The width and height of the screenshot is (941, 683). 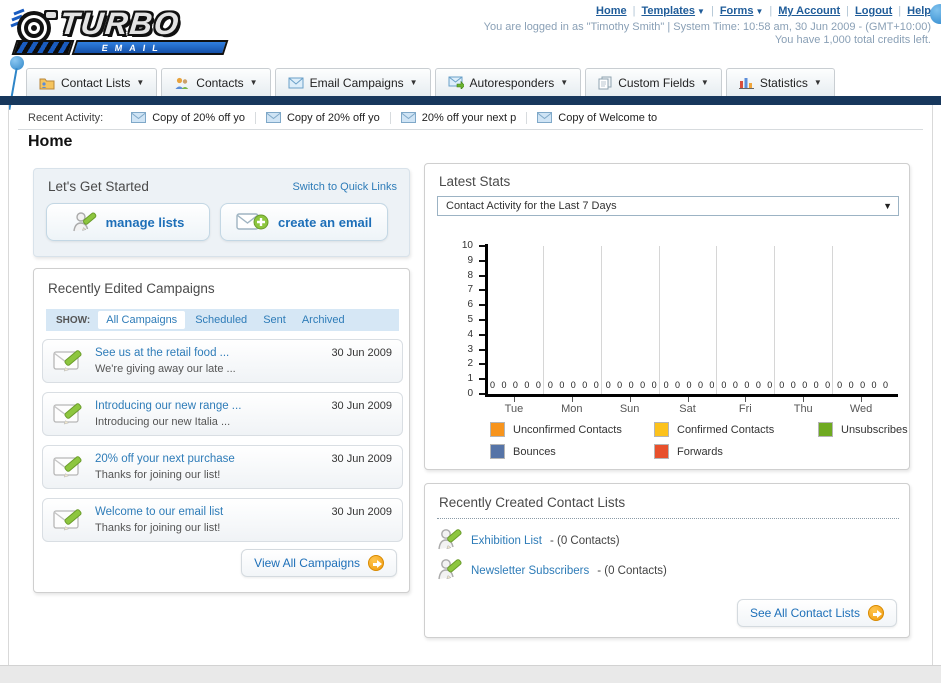 What do you see at coordinates (66, 117) in the screenshot?
I see `recent-activity-label: Recent Activity:` at bounding box center [66, 117].